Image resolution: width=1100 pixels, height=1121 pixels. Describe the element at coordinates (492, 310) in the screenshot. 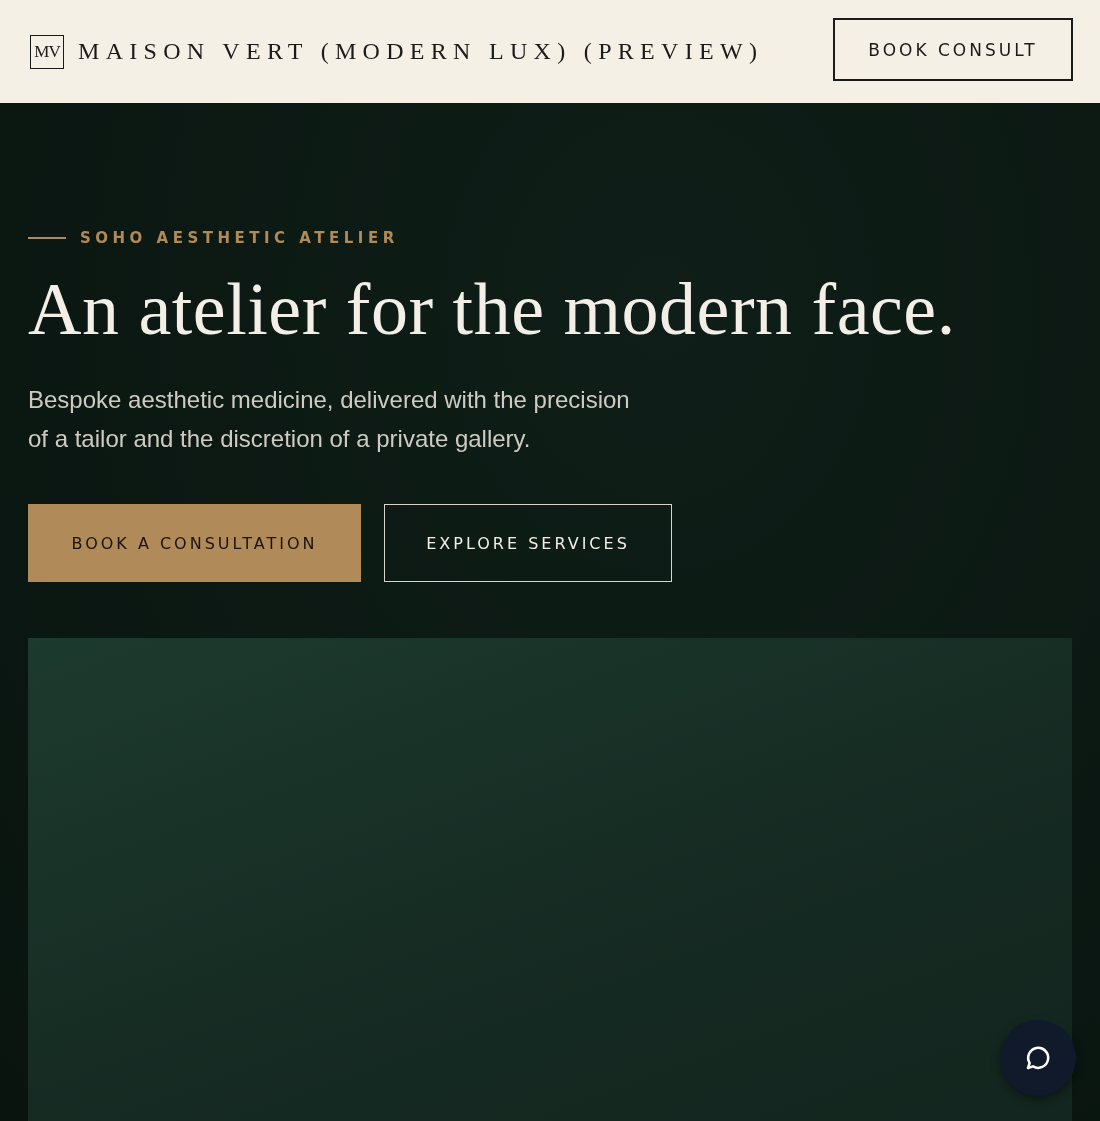

I see `headline: An atelier for the modern face.` at that location.